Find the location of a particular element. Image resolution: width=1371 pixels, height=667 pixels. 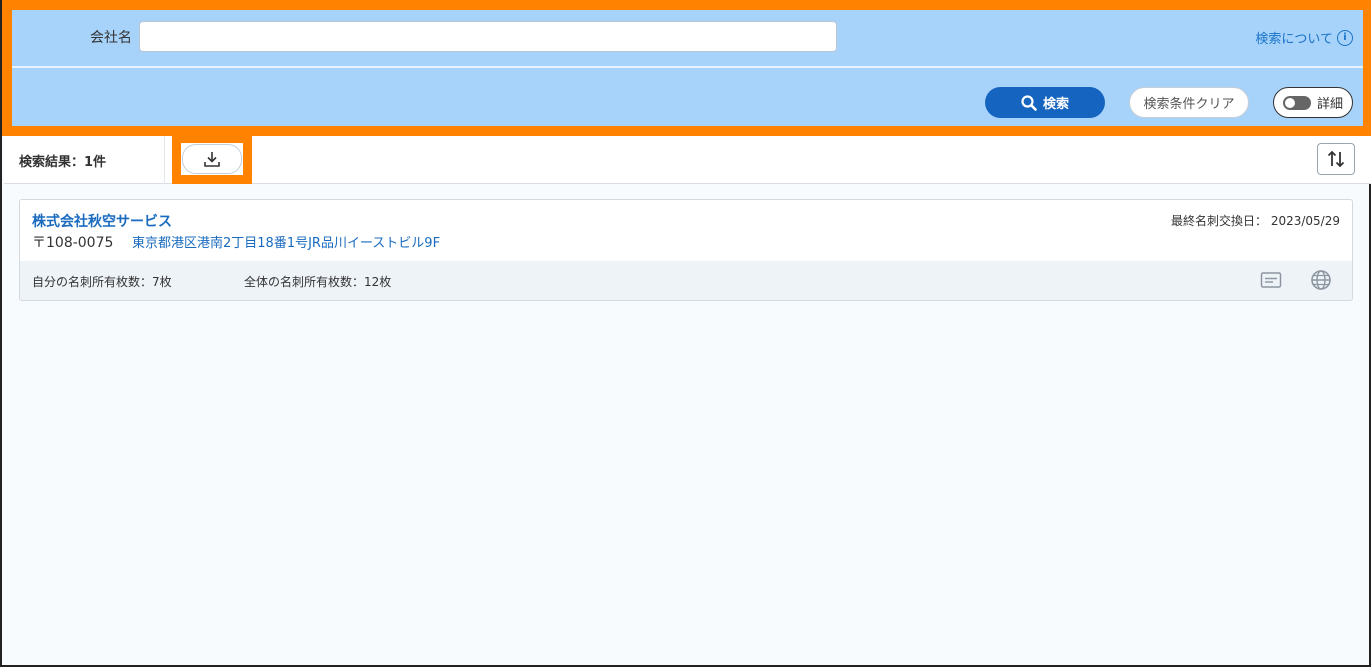

about-search-link: 検索について i is located at coordinates (1304, 37).